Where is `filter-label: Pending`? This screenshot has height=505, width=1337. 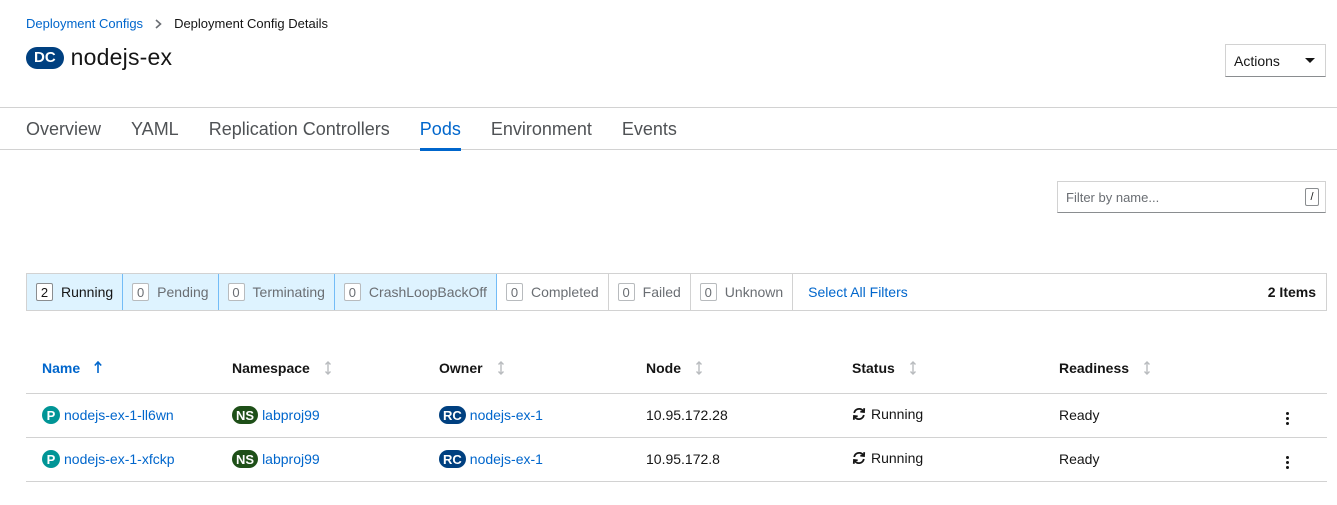
filter-label: Pending is located at coordinates (183, 292).